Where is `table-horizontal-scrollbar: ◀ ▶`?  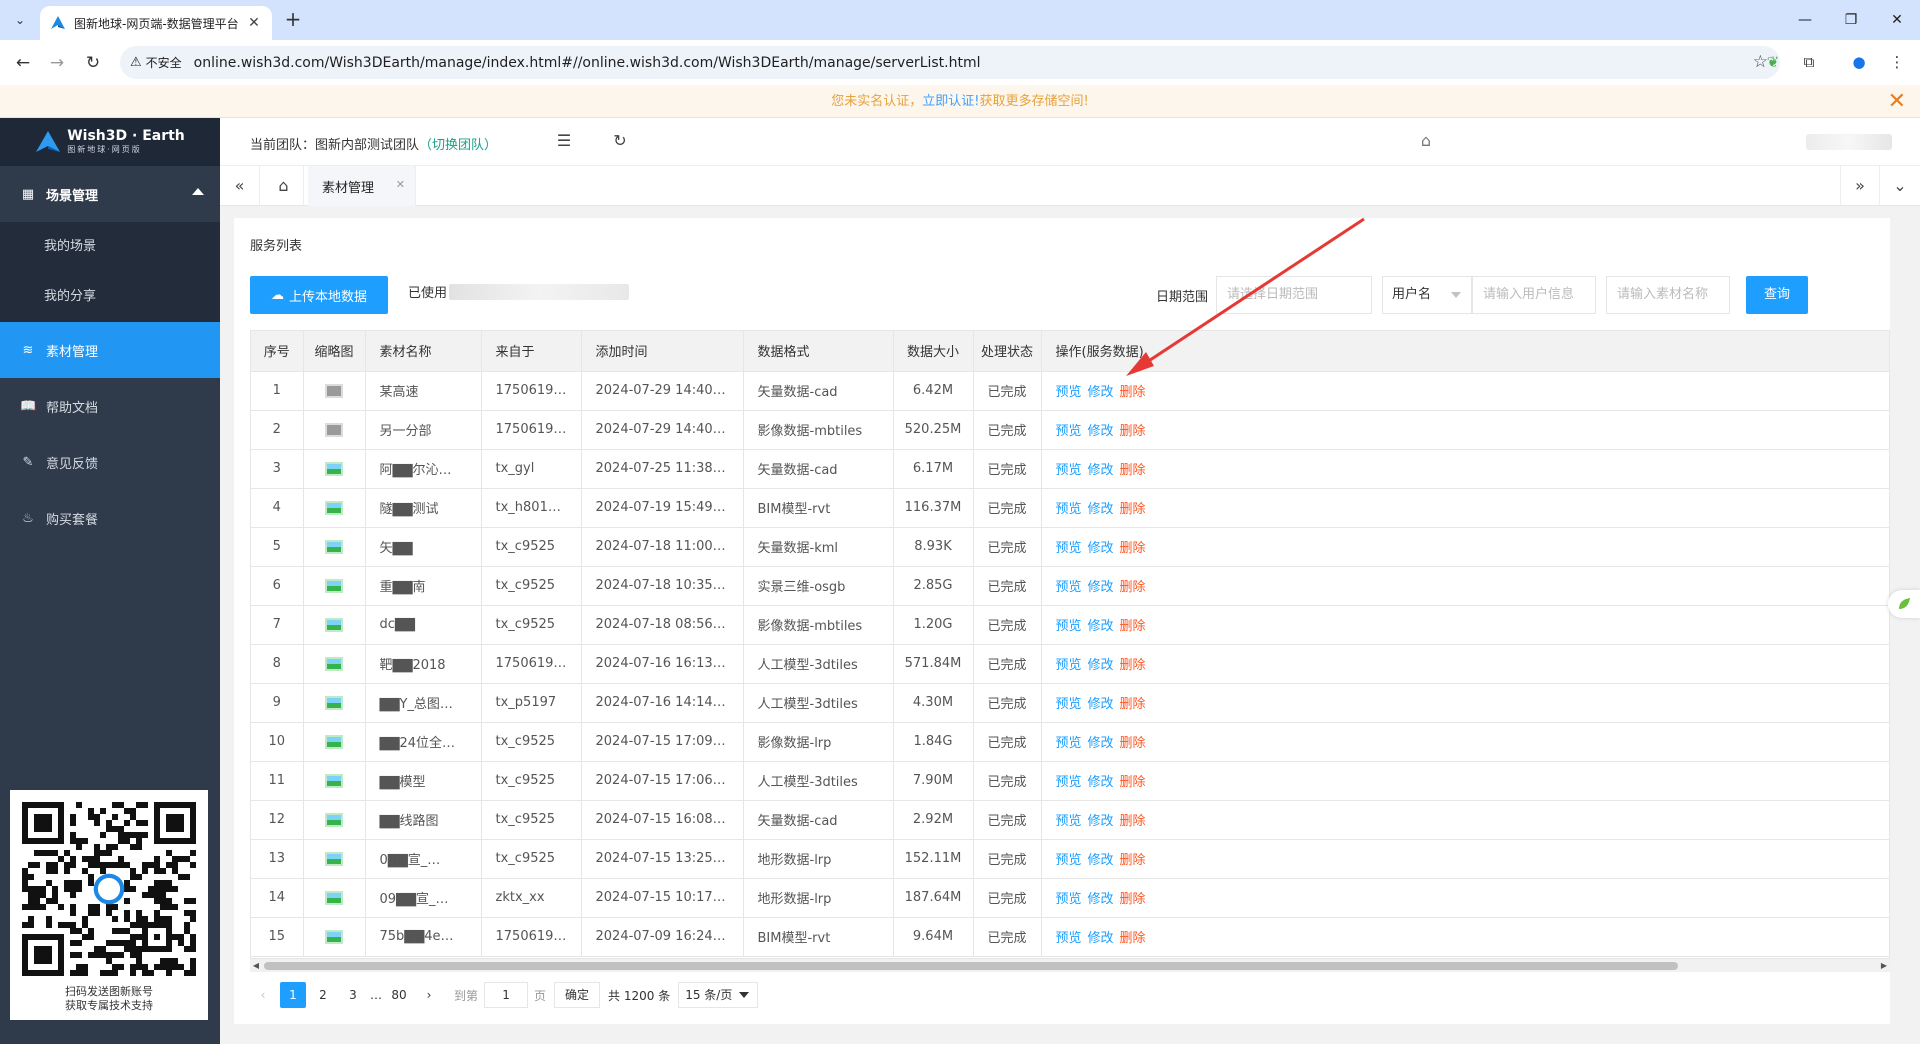 table-horizontal-scrollbar: ◀ ▶ is located at coordinates (1070, 965).